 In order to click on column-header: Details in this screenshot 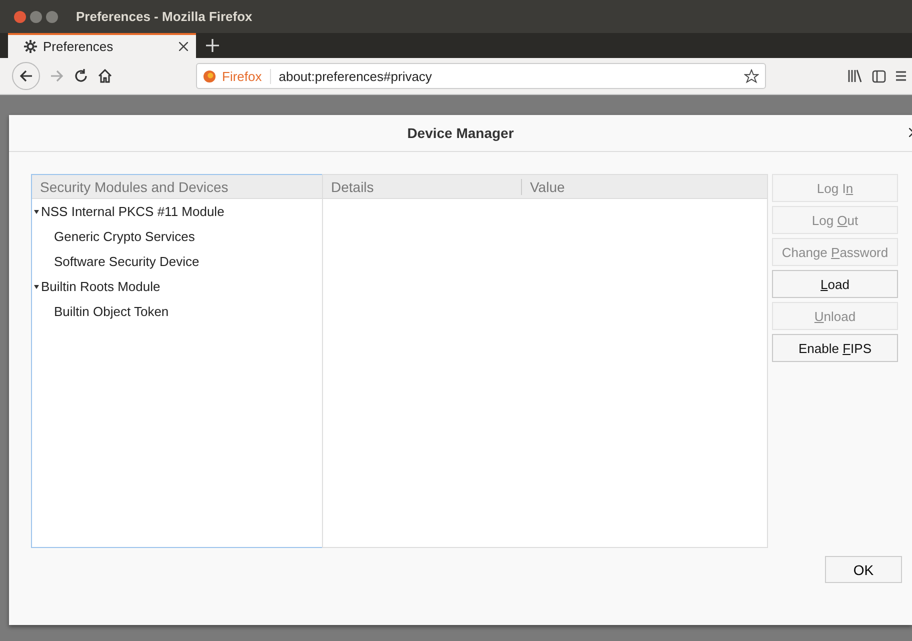, I will do `click(422, 186)`.